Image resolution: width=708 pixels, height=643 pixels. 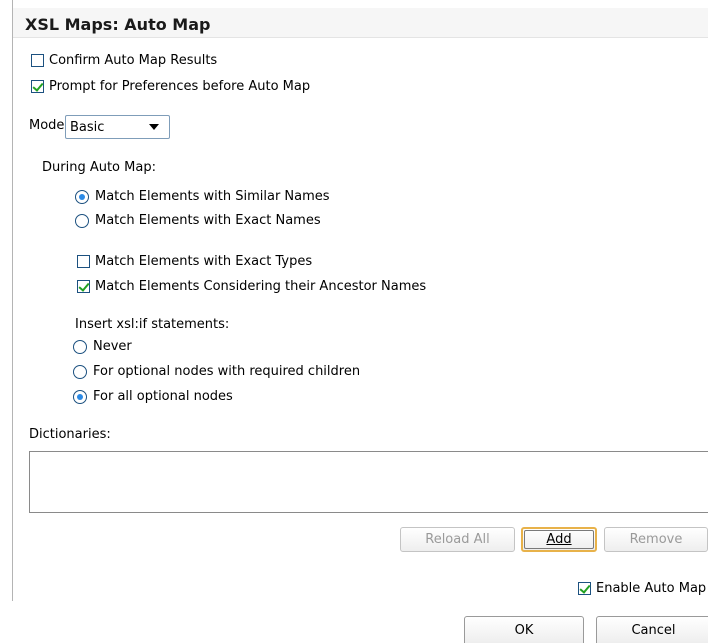 I want to click on match-exact-names-label: Match Elements with Exact Names, so click(x=208, y=220).